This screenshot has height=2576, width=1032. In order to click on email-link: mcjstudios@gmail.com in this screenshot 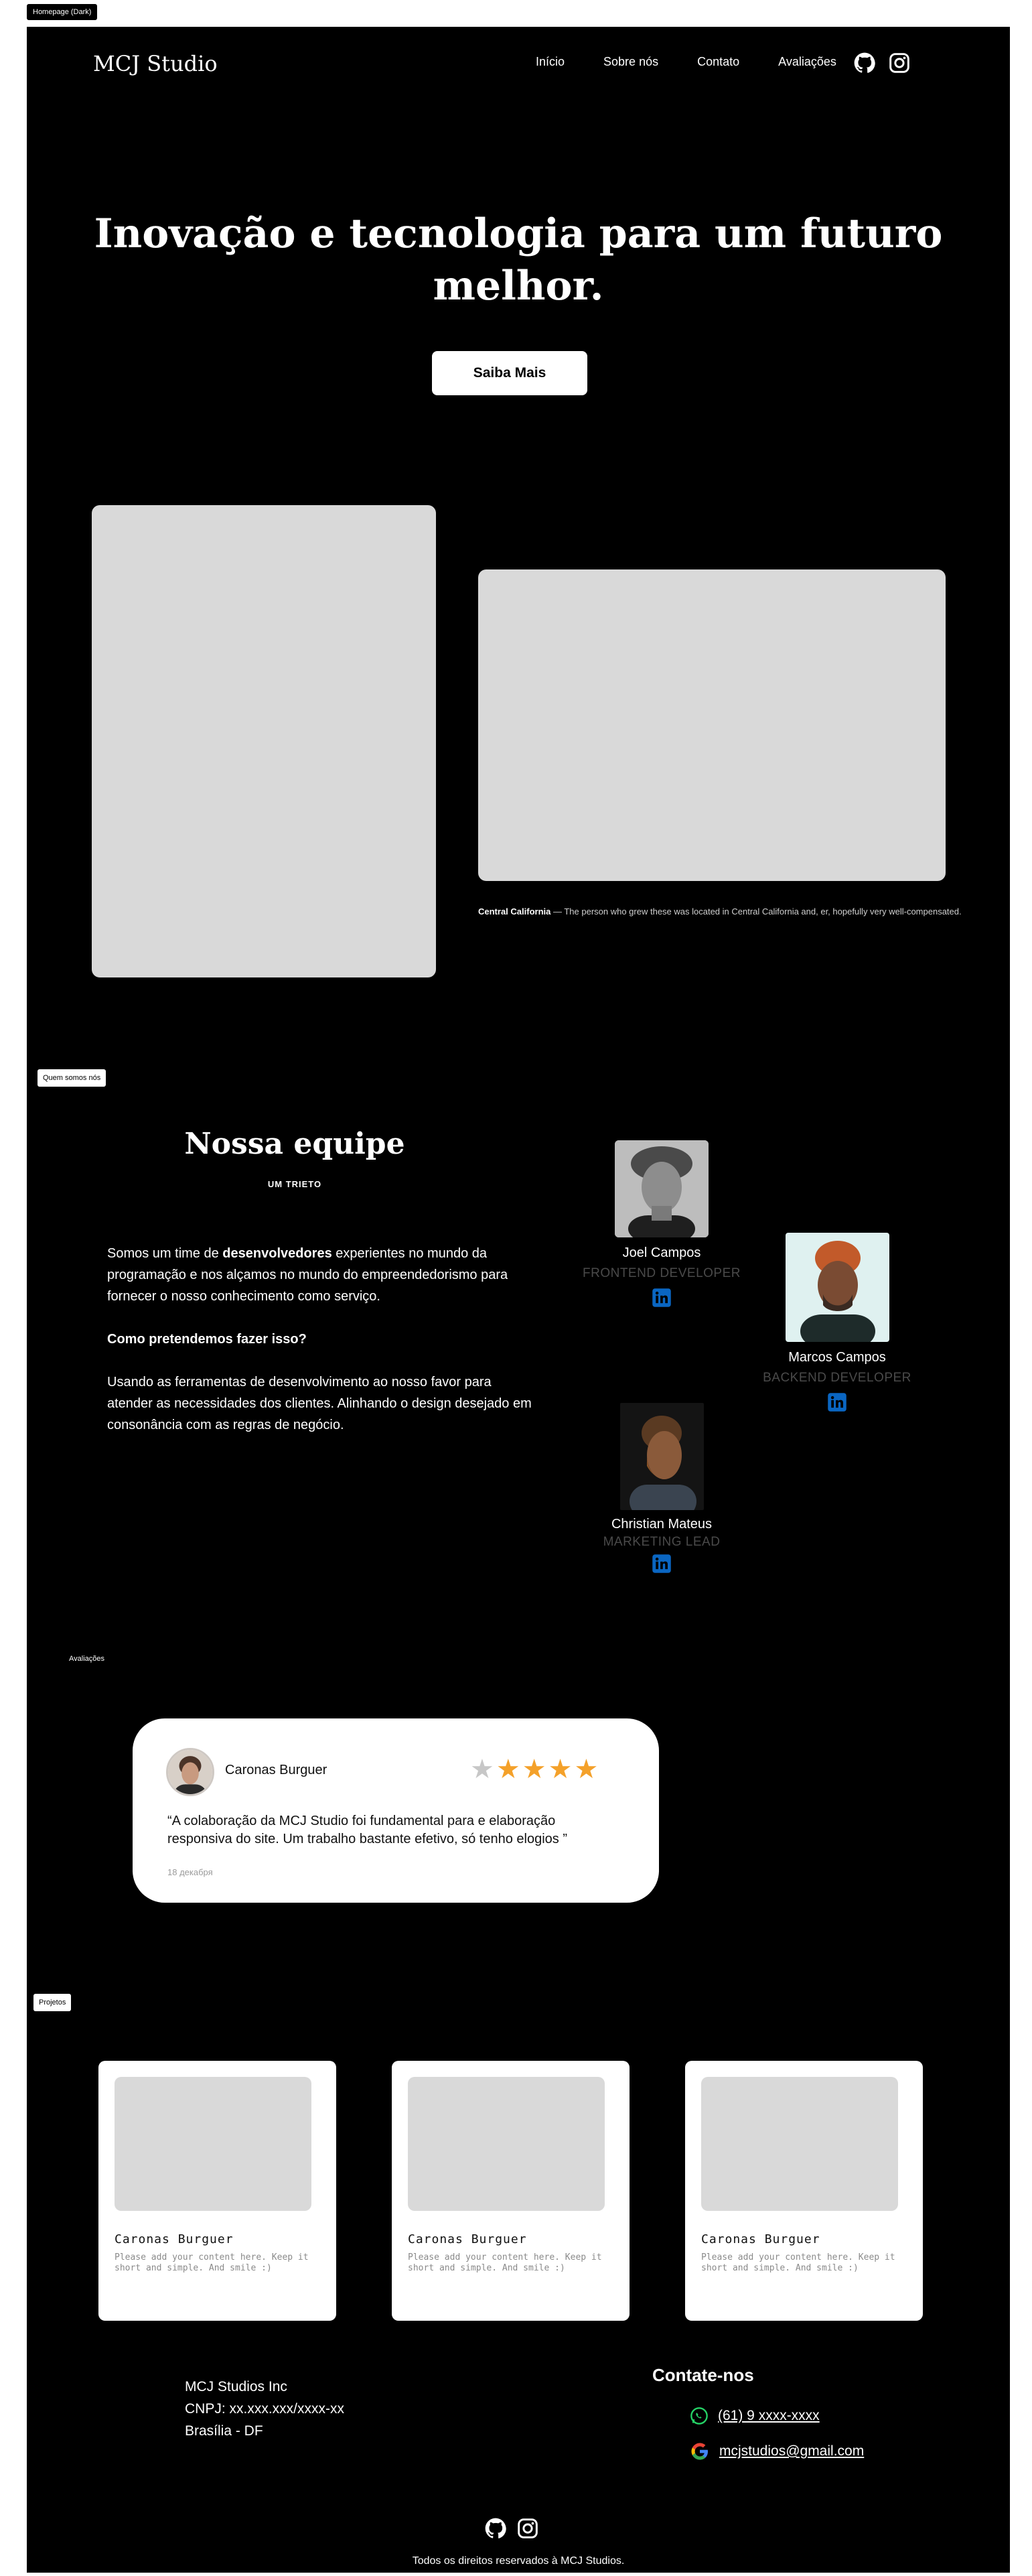, I will do `click(791, 2451)`.